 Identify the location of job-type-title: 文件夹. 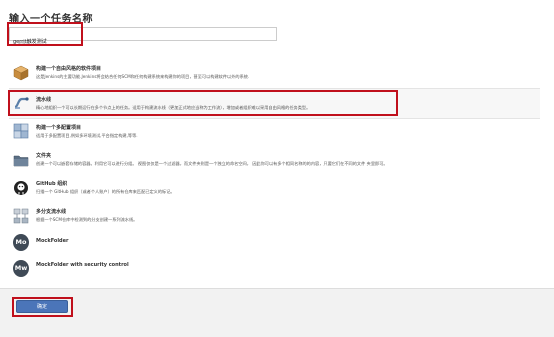
(44, 156).